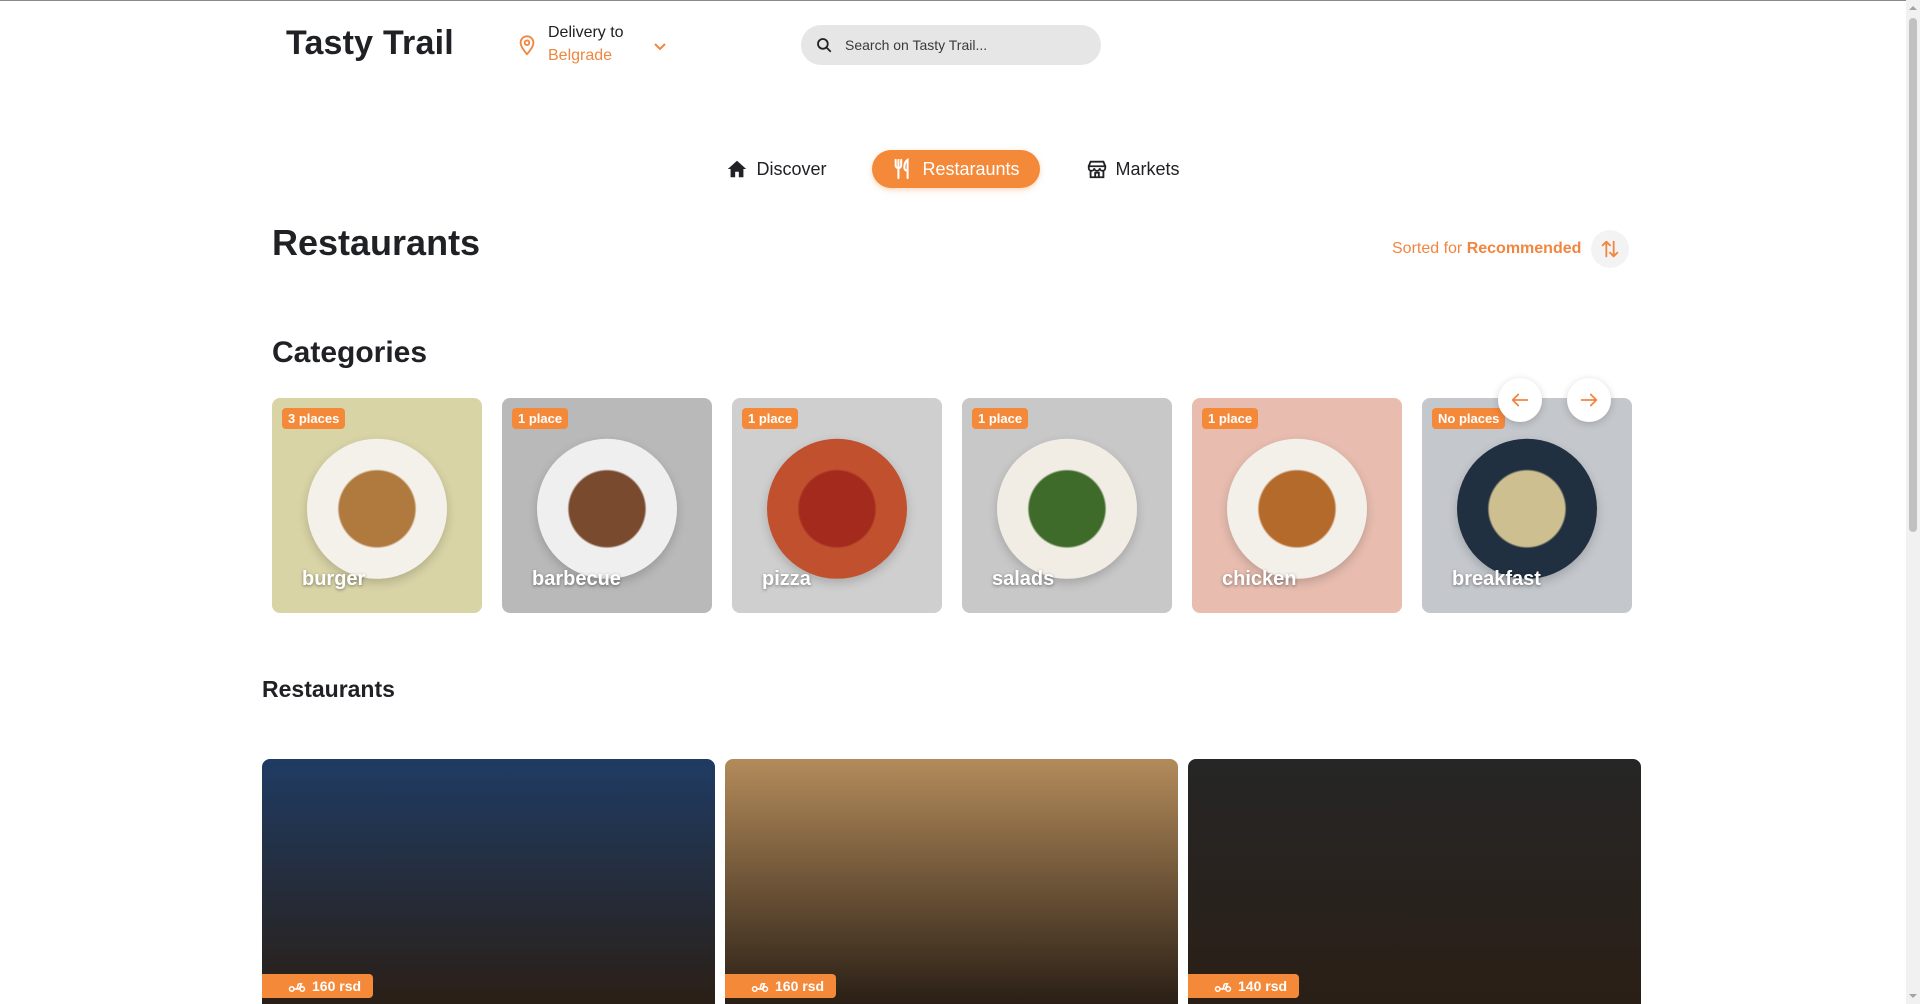 Image resolution: width=1920 pixels, height=1004 pixels. I want to click on delivery-label: Delivery to, so click(586, 32).